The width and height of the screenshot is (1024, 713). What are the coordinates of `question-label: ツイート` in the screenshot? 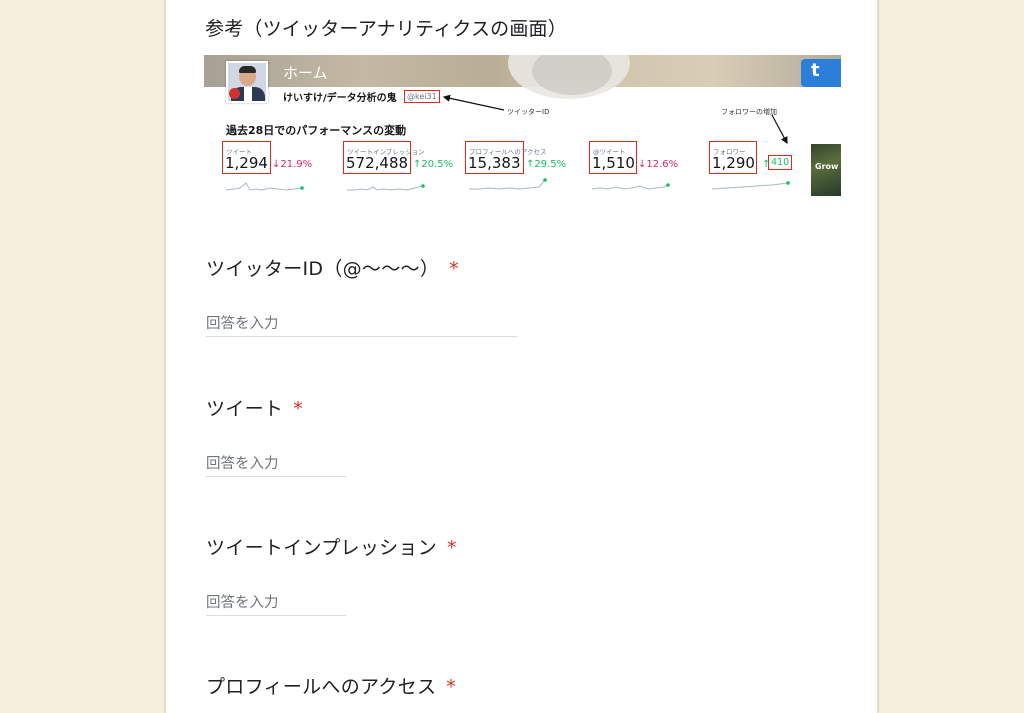 It's located at (245, 409).